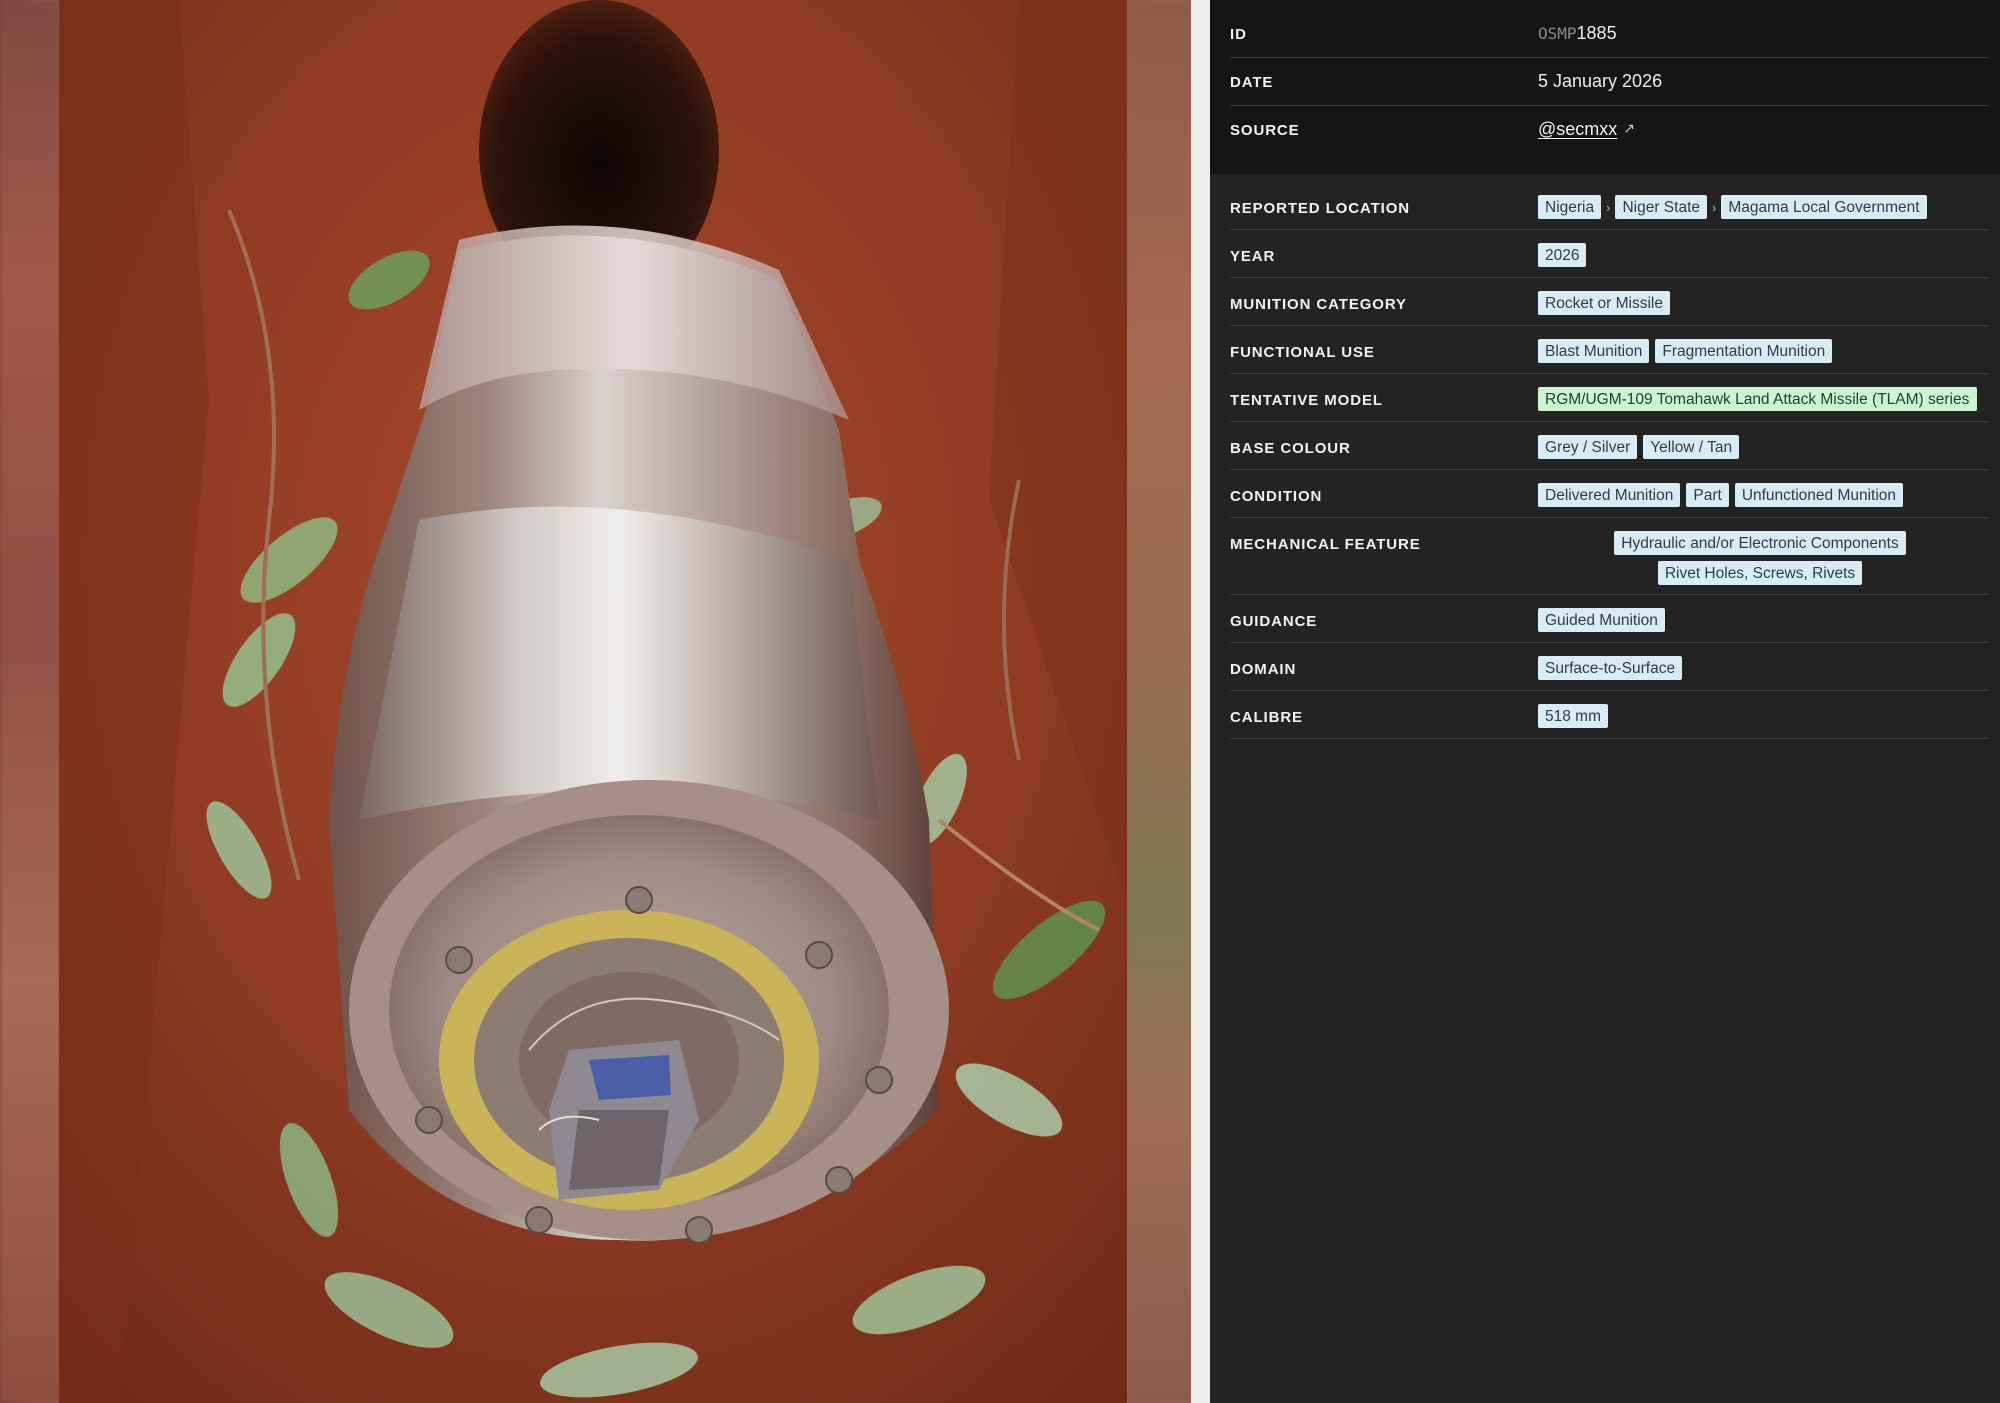 The image size is (2000, 1403). What do you see at coordinates (1760, 573) in the screenshot?
I see `tag-mechanical-feature: Rivet Holes, Screws, Rivets` at bounding box center [1760, 573].